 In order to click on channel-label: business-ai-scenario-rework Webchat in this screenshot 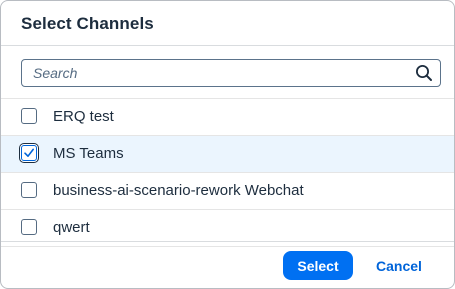, I will do `click(178, 190)`.